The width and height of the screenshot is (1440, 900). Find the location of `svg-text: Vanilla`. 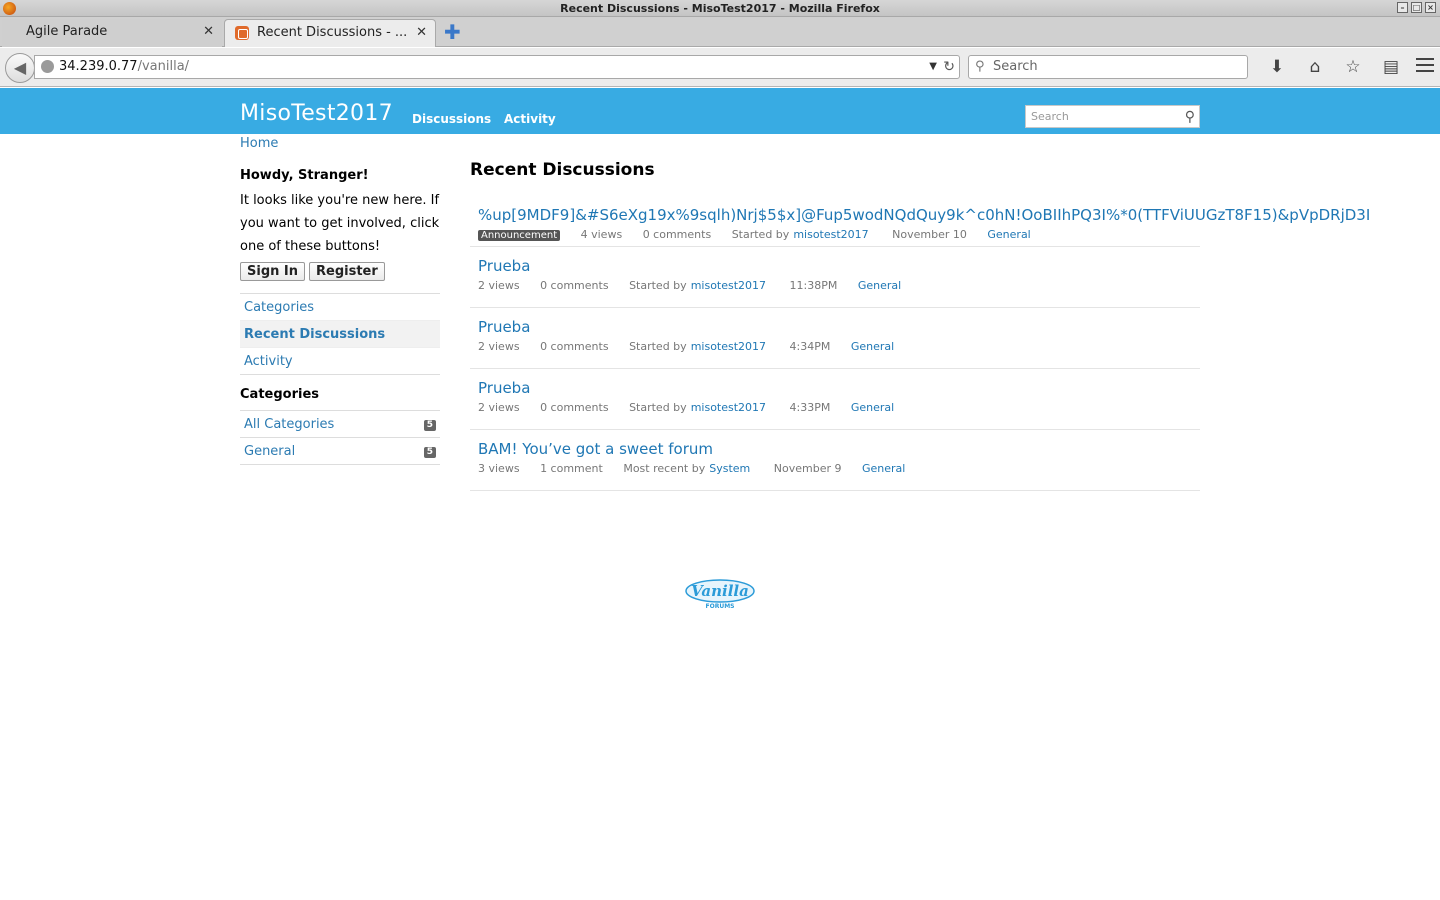

svg-text: Vanilla is located at coordinates (720, 591).